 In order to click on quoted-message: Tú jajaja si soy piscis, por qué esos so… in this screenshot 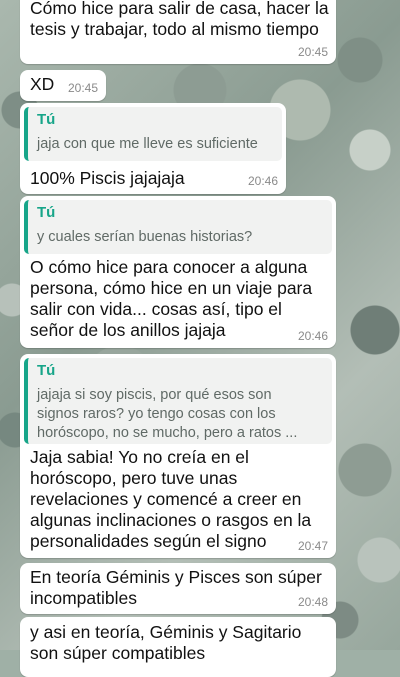, I will do `click(178, 401)`.